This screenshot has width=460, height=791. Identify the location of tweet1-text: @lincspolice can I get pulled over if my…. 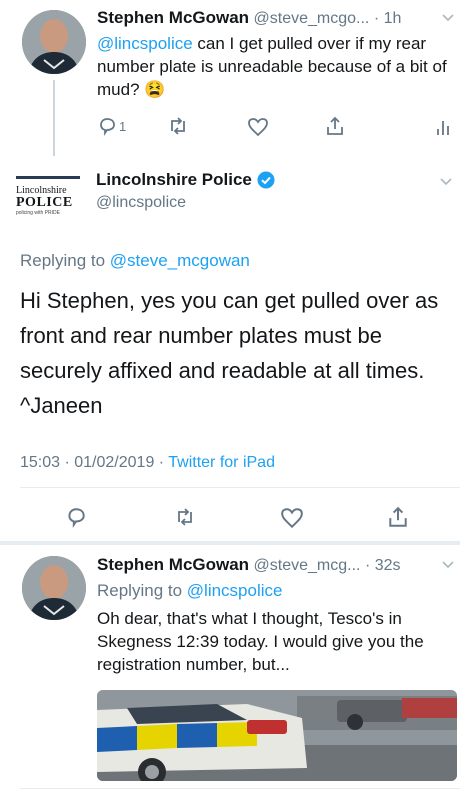
(272, 66).